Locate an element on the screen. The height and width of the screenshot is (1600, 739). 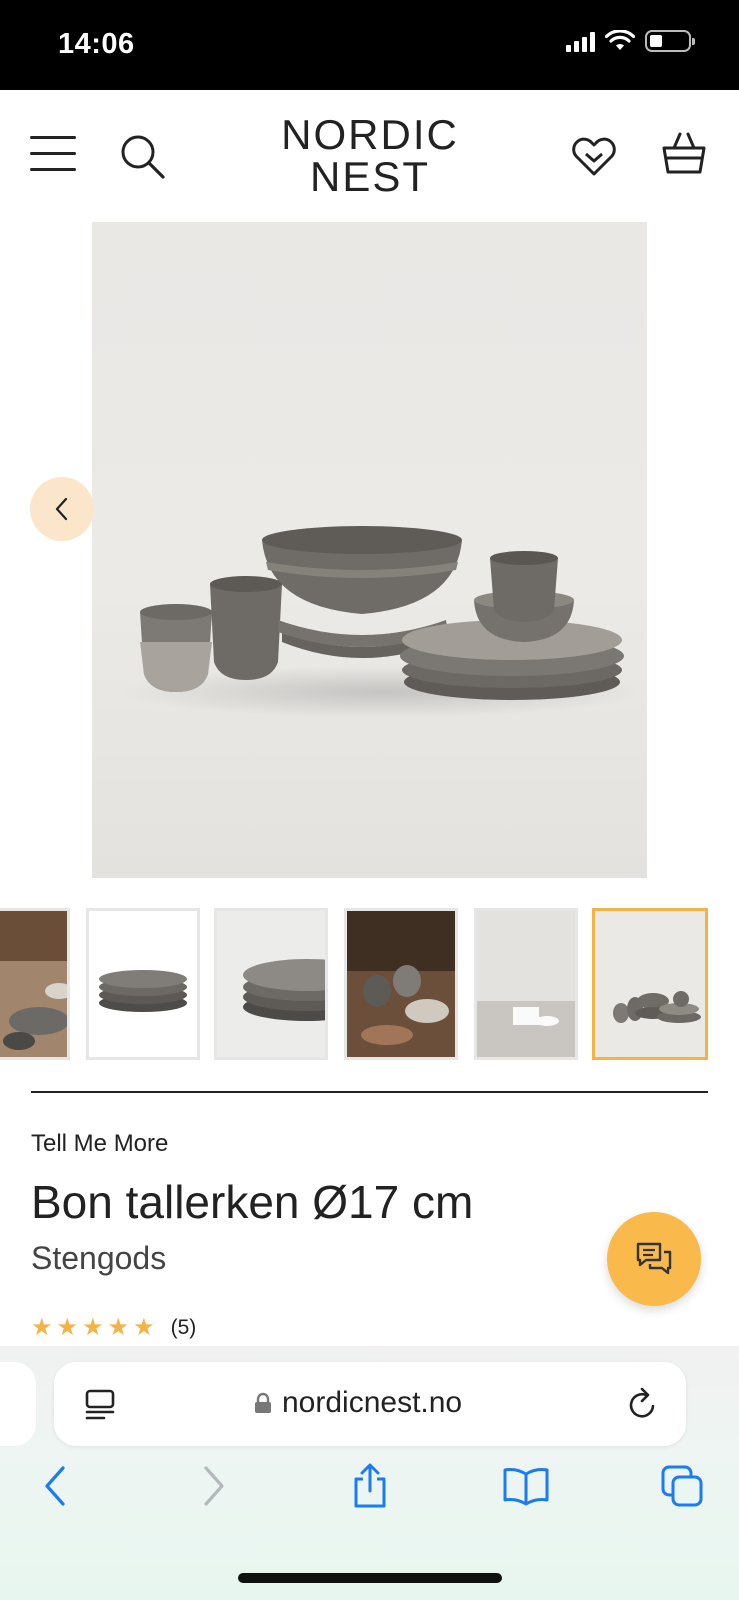
site-logo: NORDIC NEST is located at coordinates (370, 156).